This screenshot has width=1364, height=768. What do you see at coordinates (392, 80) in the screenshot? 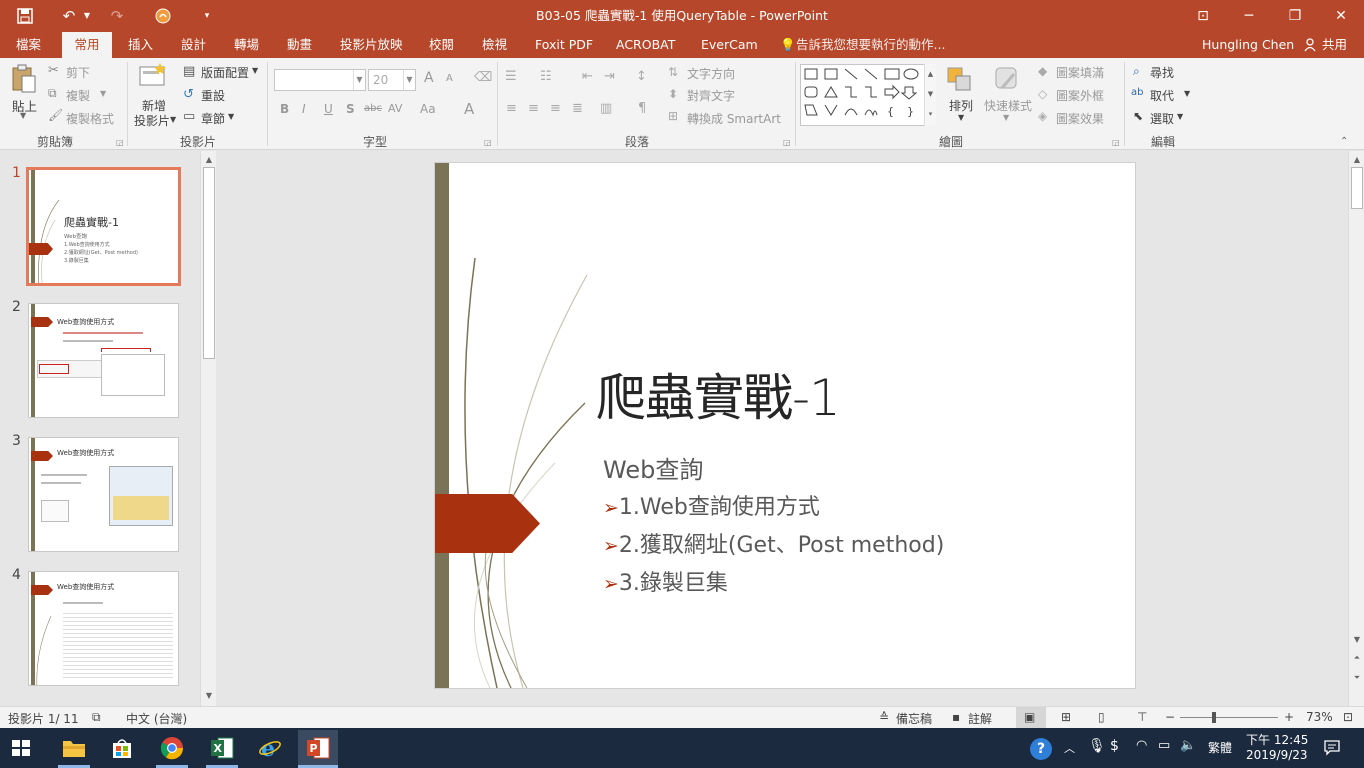
I see `font-size-combo: 20 ▼` at bounding box center [392, 80].